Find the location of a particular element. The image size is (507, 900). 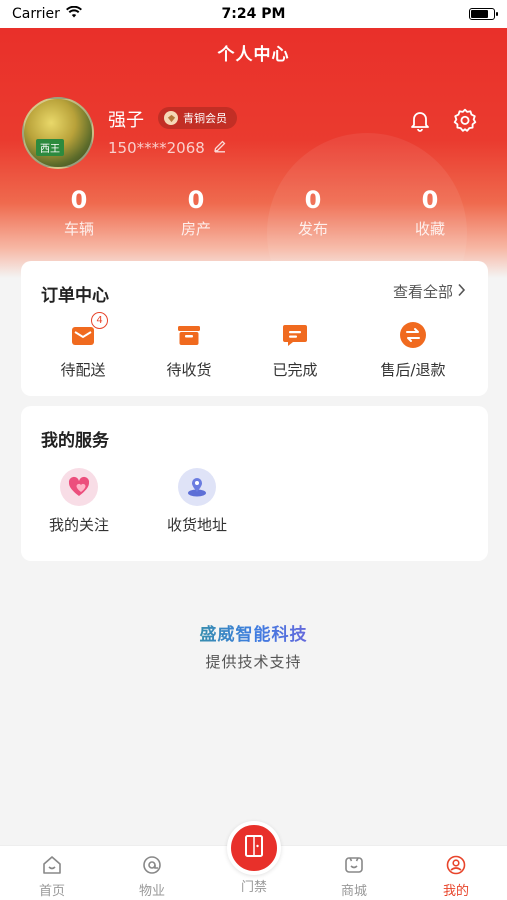

service-my-follows: 我的关注 is located at coordinates (79, 501).